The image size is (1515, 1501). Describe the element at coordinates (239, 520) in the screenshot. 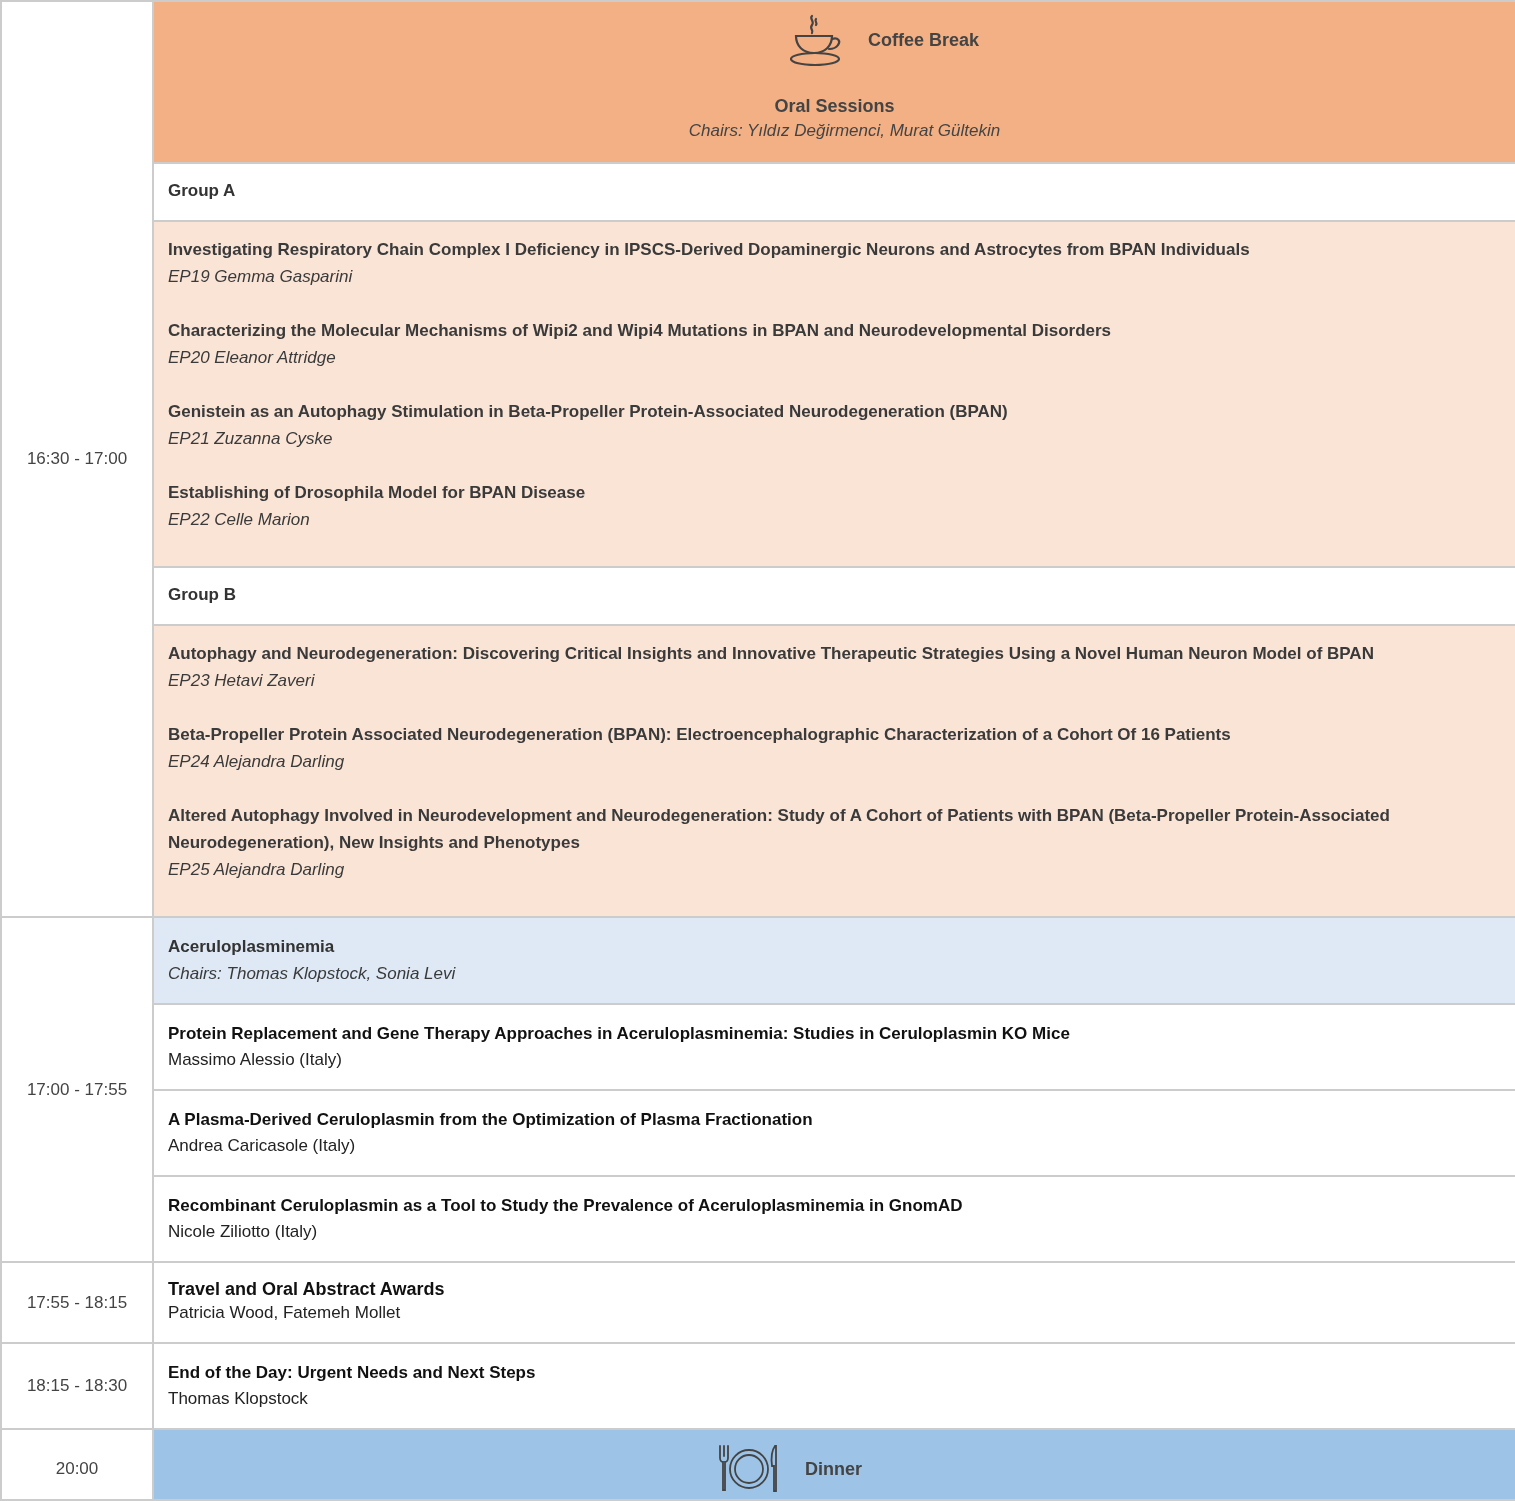

I see `poster-author: EP22 Celle Marion` at that location.